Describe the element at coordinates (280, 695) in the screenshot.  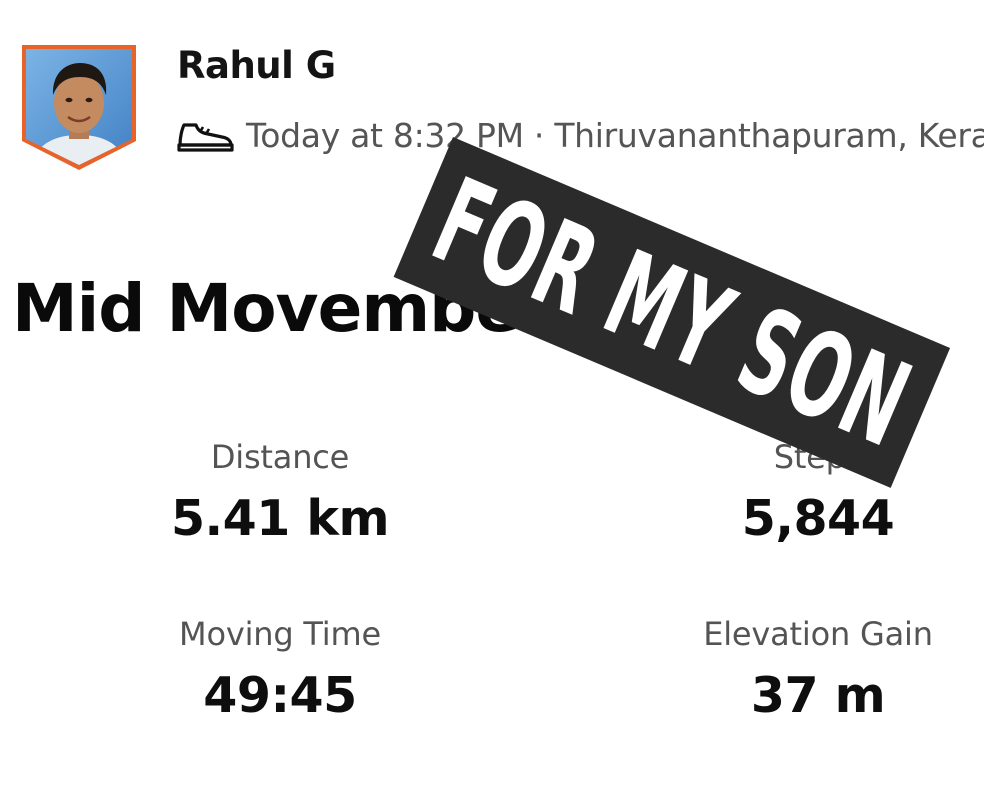
I see `stat-value: 49:45` at that location.